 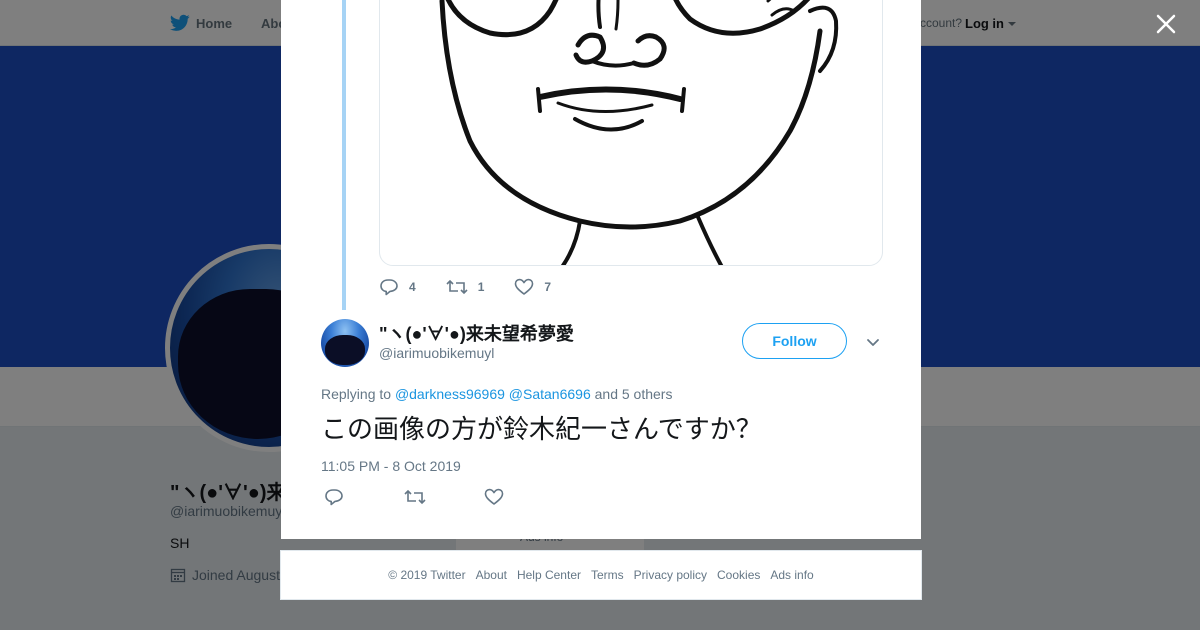 I want to click on more-options-button, so click(x=873, y=342).